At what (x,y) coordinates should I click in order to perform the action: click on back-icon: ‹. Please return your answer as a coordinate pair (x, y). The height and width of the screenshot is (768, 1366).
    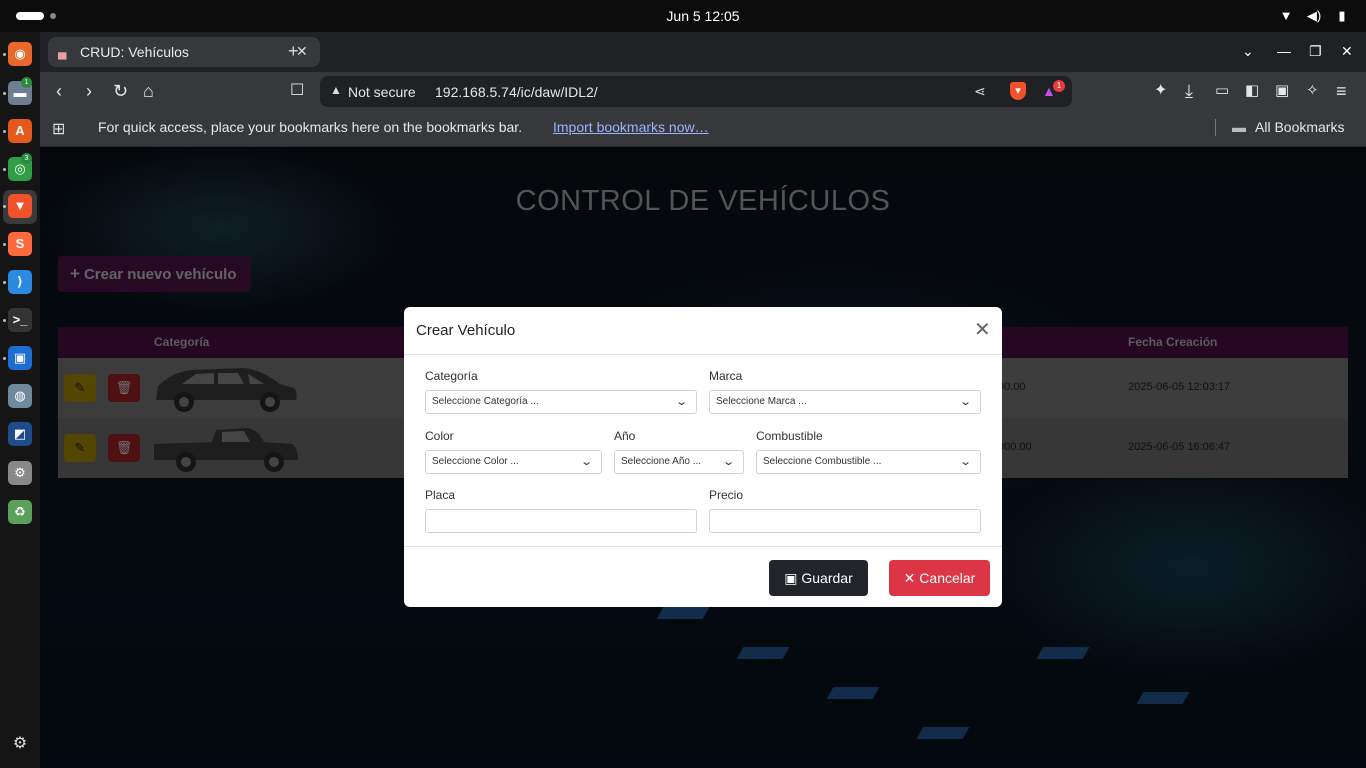
    Looking at the image, I should click on (59, 91).